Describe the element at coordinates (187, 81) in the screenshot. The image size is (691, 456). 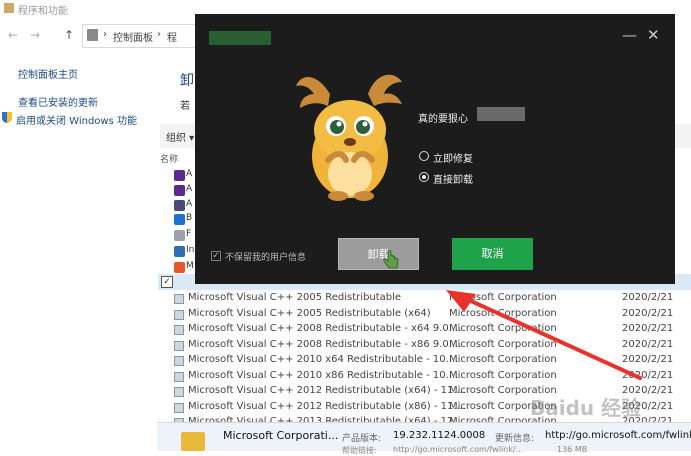
I see `page-header: 卸` at that location.